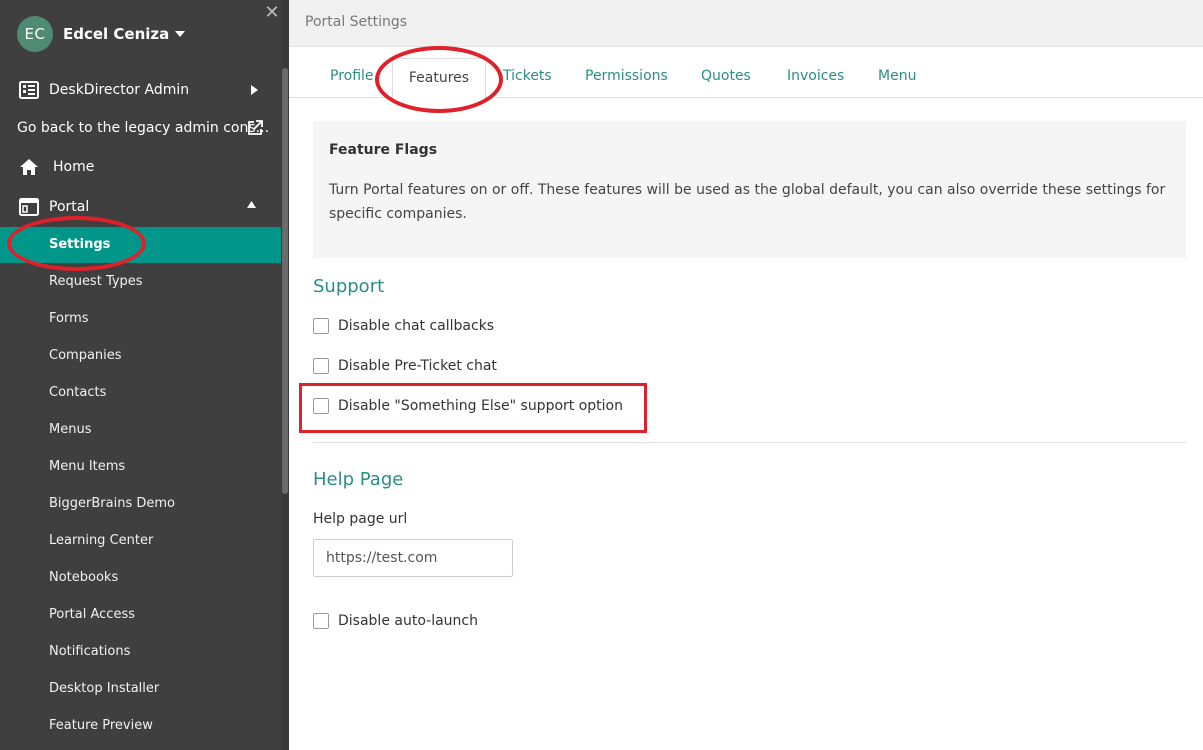 The width and height of the screenshot is (1203, 750). Describe the element at coordinates (285, 281) in the screenshot. I see `sidebar-scrollbar-thumb` at that location.